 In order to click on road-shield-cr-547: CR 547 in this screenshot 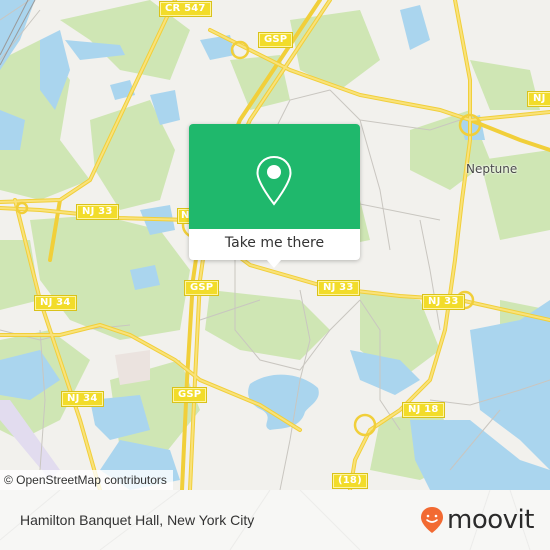, I will do `click(185, 9)`.